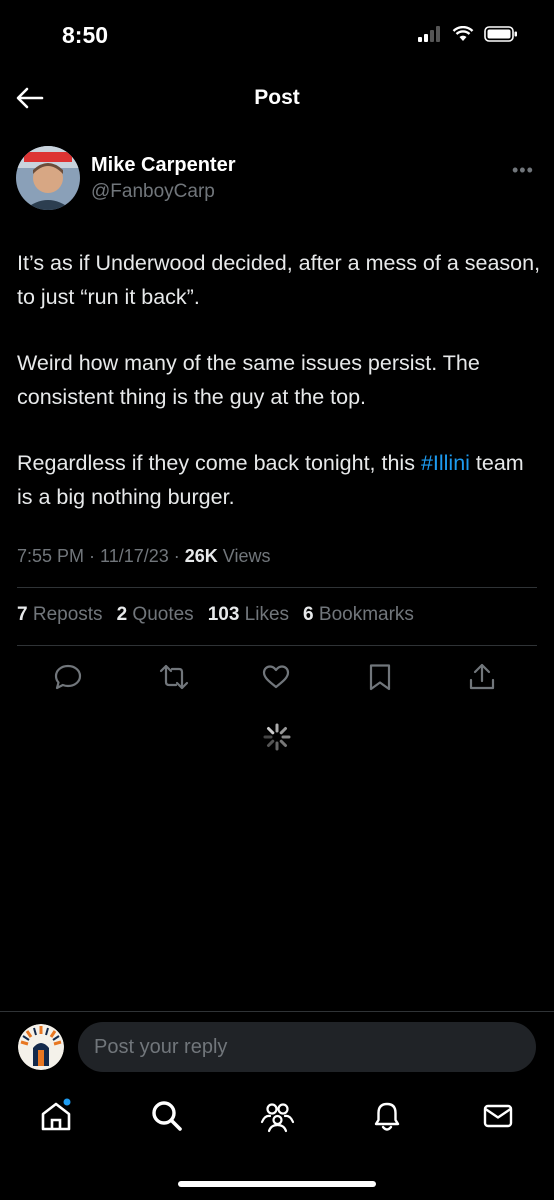 Image resolution: width=554 pixels, height=1200 pixels. Describe the element at coordinates (153, 192) in the screenshot. I see `author-handle: @FanboyCarp` at that location.